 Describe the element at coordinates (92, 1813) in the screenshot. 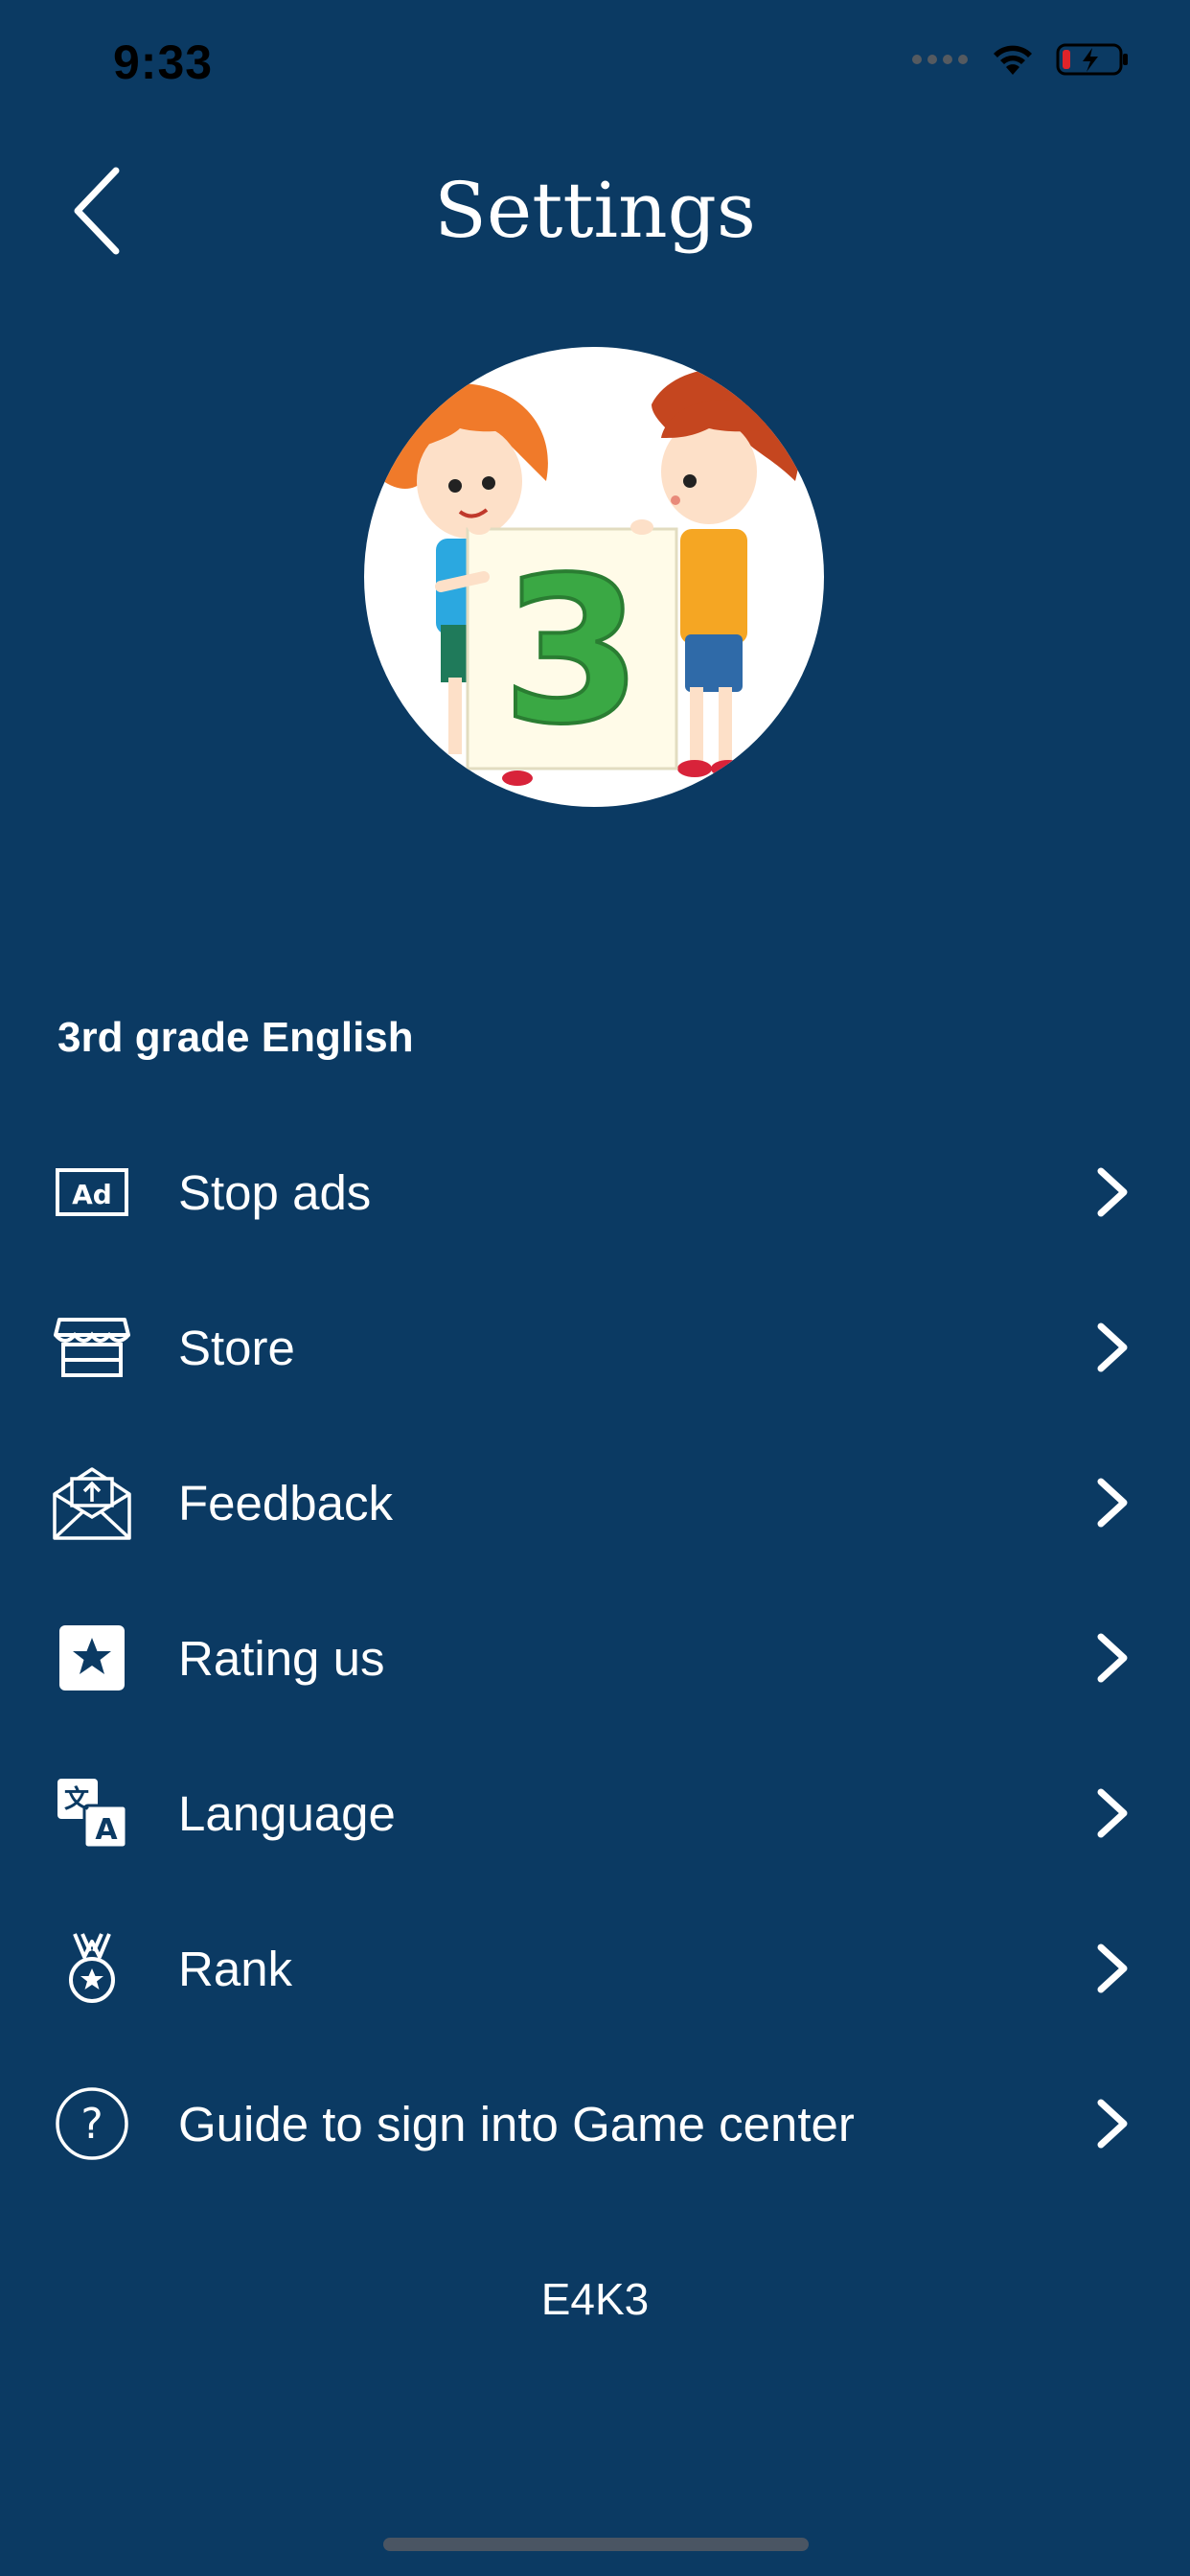

I see `translate-icon: 文 A` at that location.